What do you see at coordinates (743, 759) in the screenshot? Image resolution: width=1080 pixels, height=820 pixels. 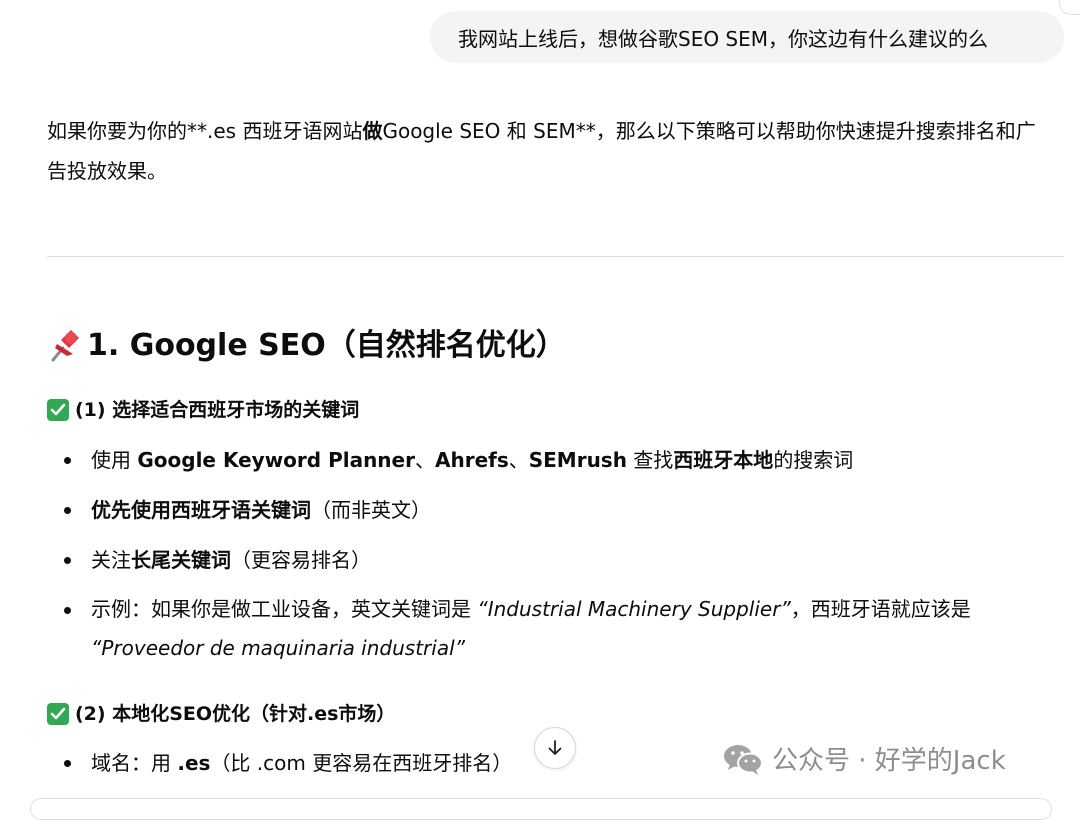 I see `wechat-icon` at bounding box center [743, 759].